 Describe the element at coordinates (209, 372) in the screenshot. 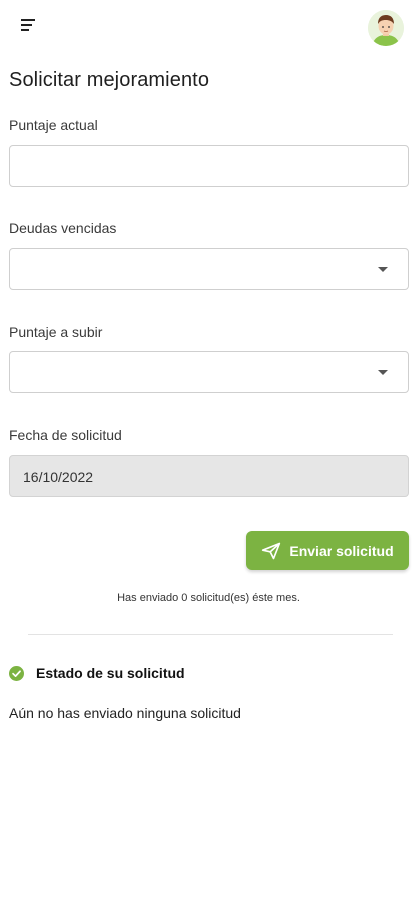

I see `score-to-raise-select` at that location.